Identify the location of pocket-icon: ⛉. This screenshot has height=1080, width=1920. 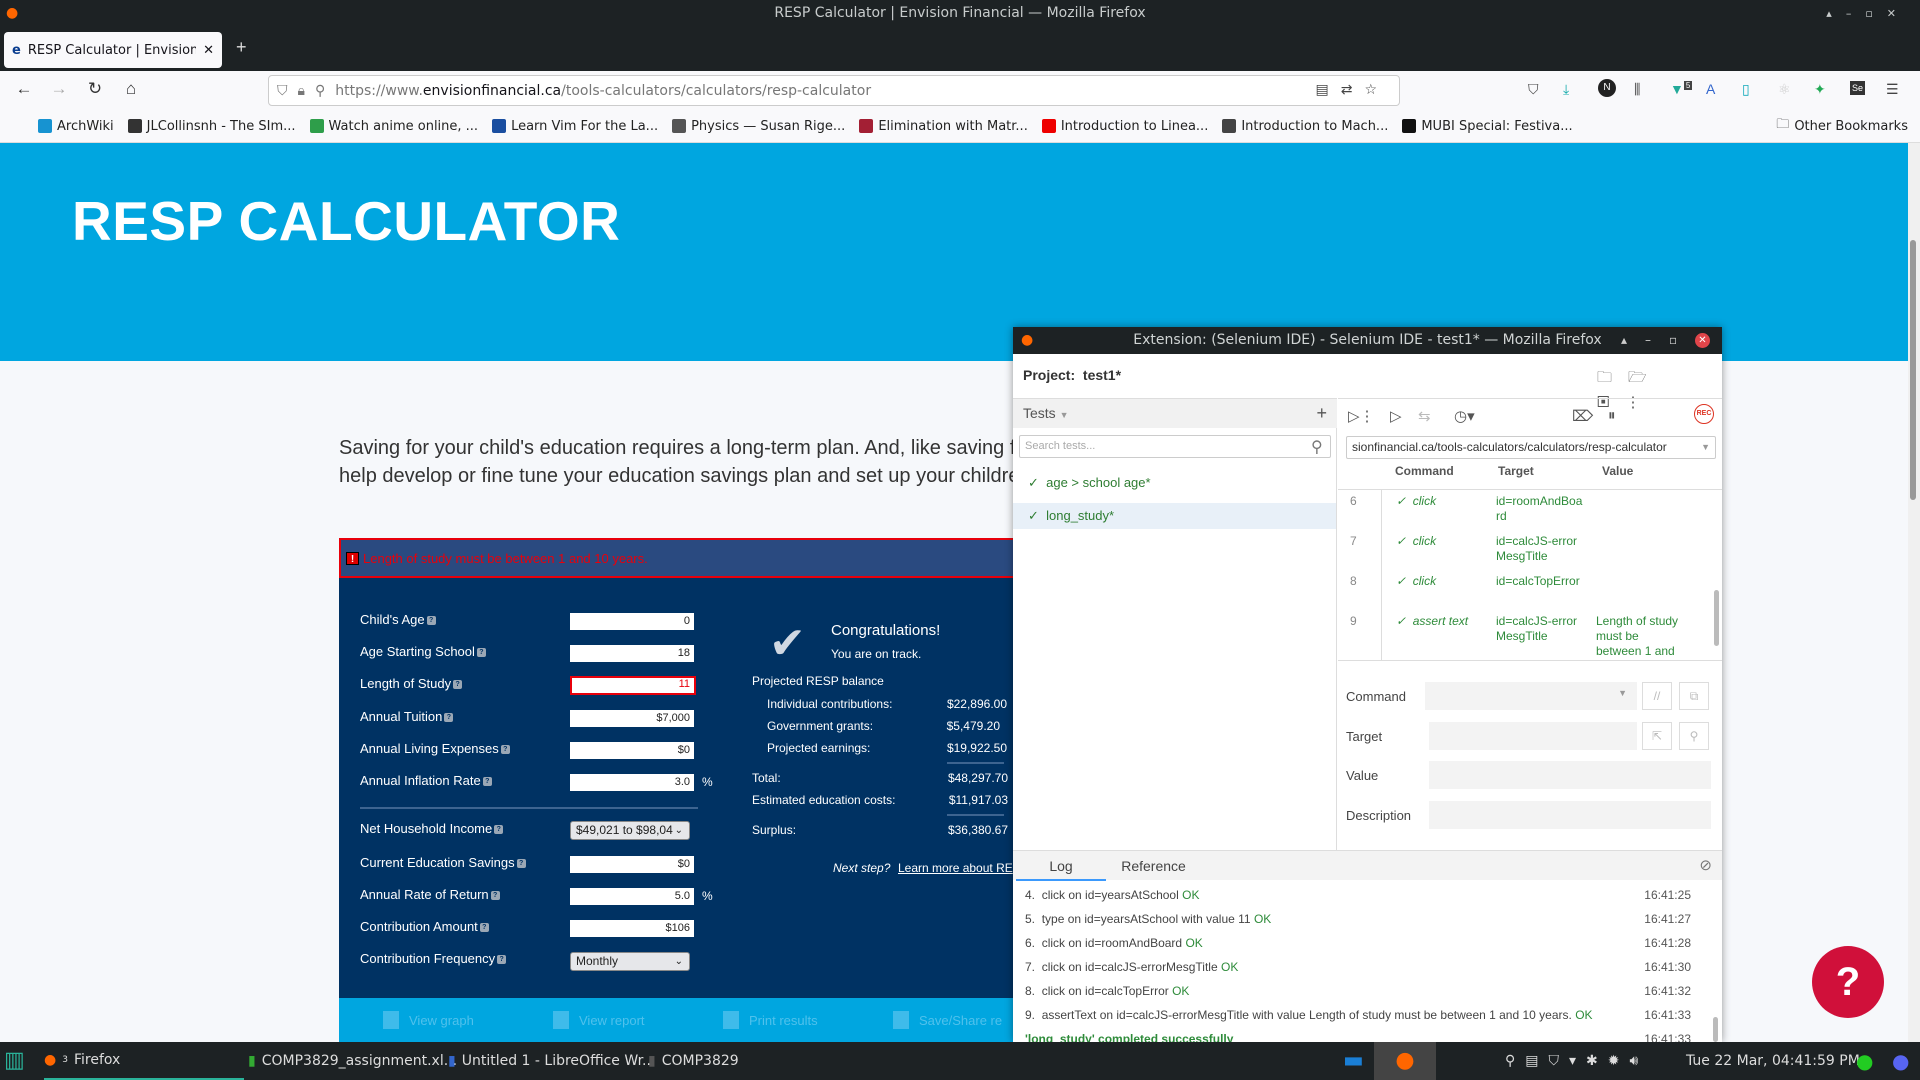
(1533, 89).